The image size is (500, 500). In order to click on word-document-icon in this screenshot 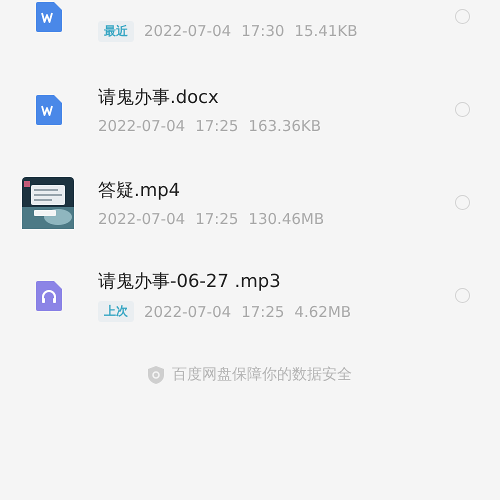, I will do `click(49, 109)`.